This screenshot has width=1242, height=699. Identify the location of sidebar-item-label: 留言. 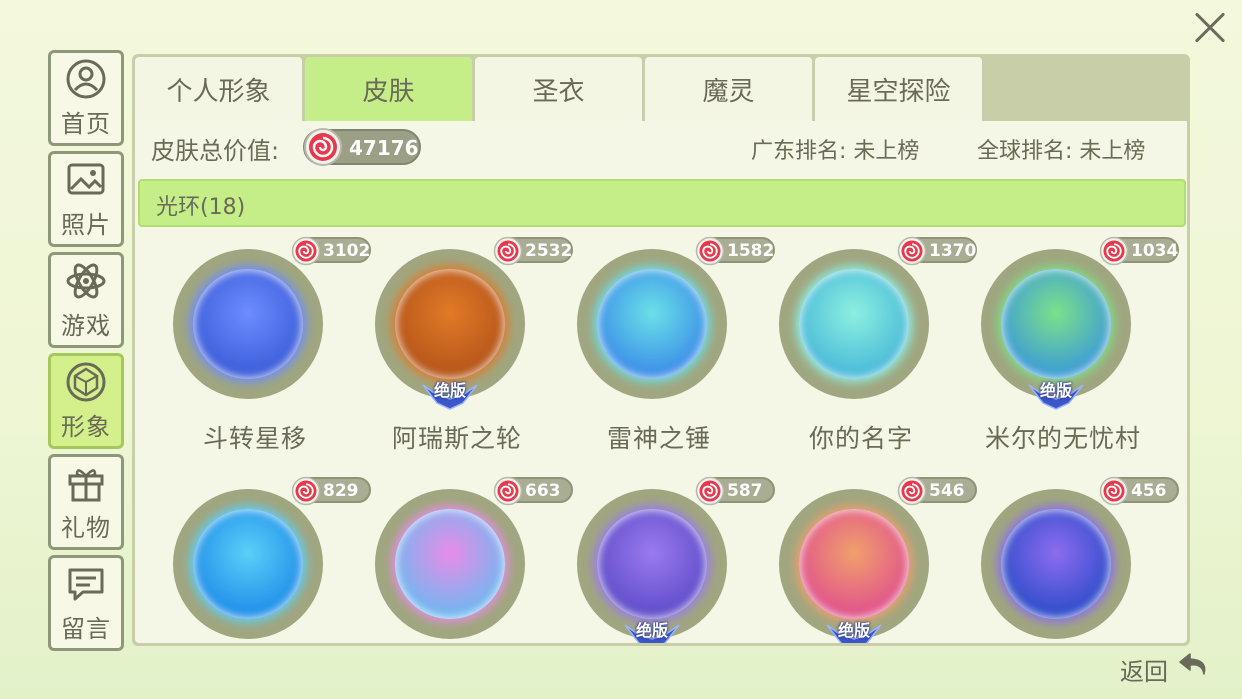
(86, 628).